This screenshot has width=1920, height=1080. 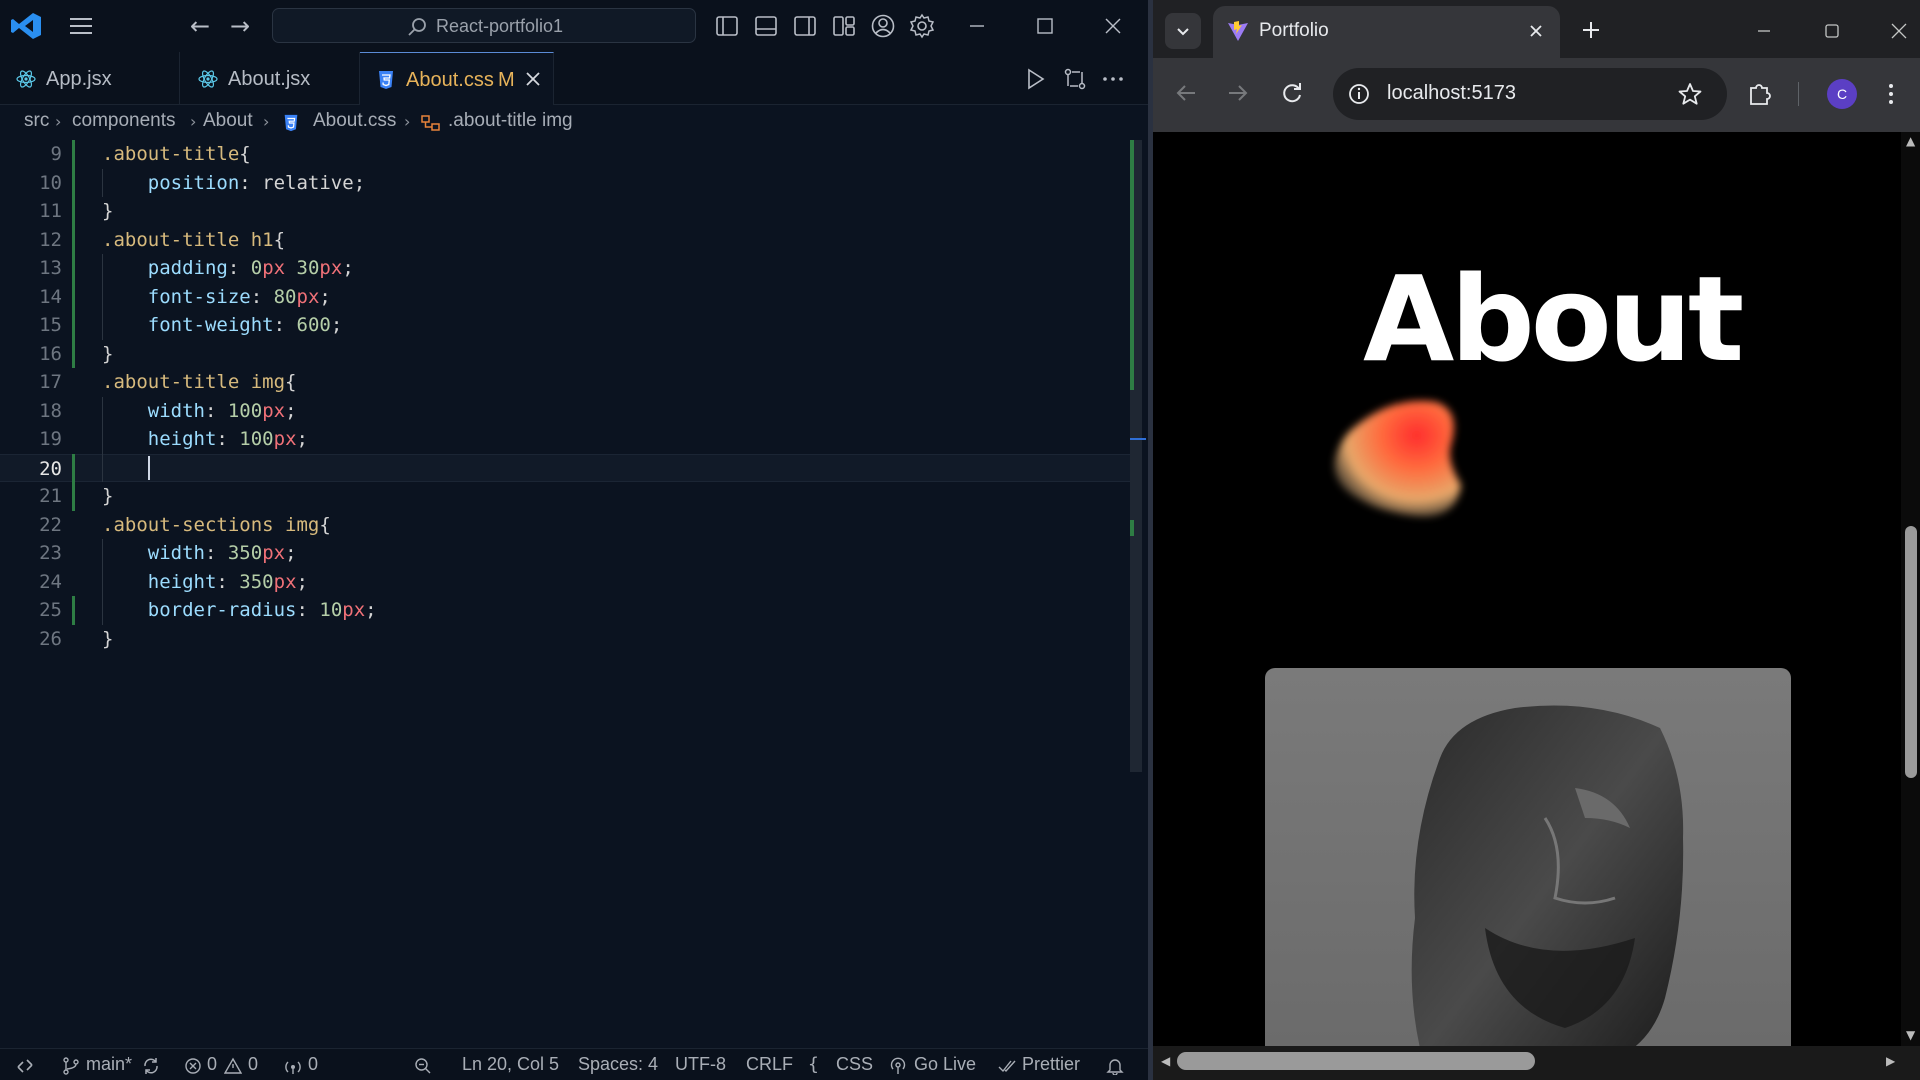 I want to click on error-icon, so click(x=193, y=1066).